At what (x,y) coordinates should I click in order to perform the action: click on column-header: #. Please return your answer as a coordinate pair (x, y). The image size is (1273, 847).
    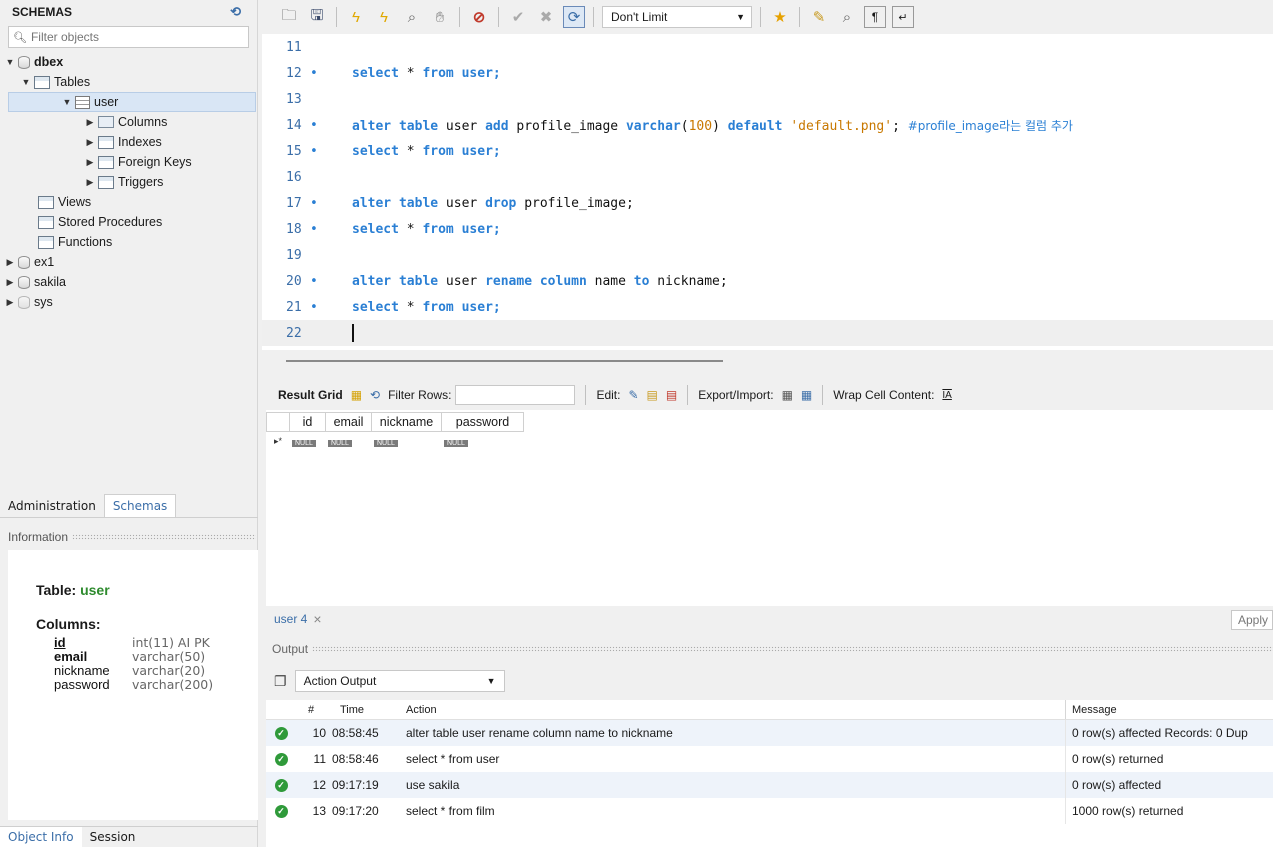
    Looking at the image, I should click on (311, 710).